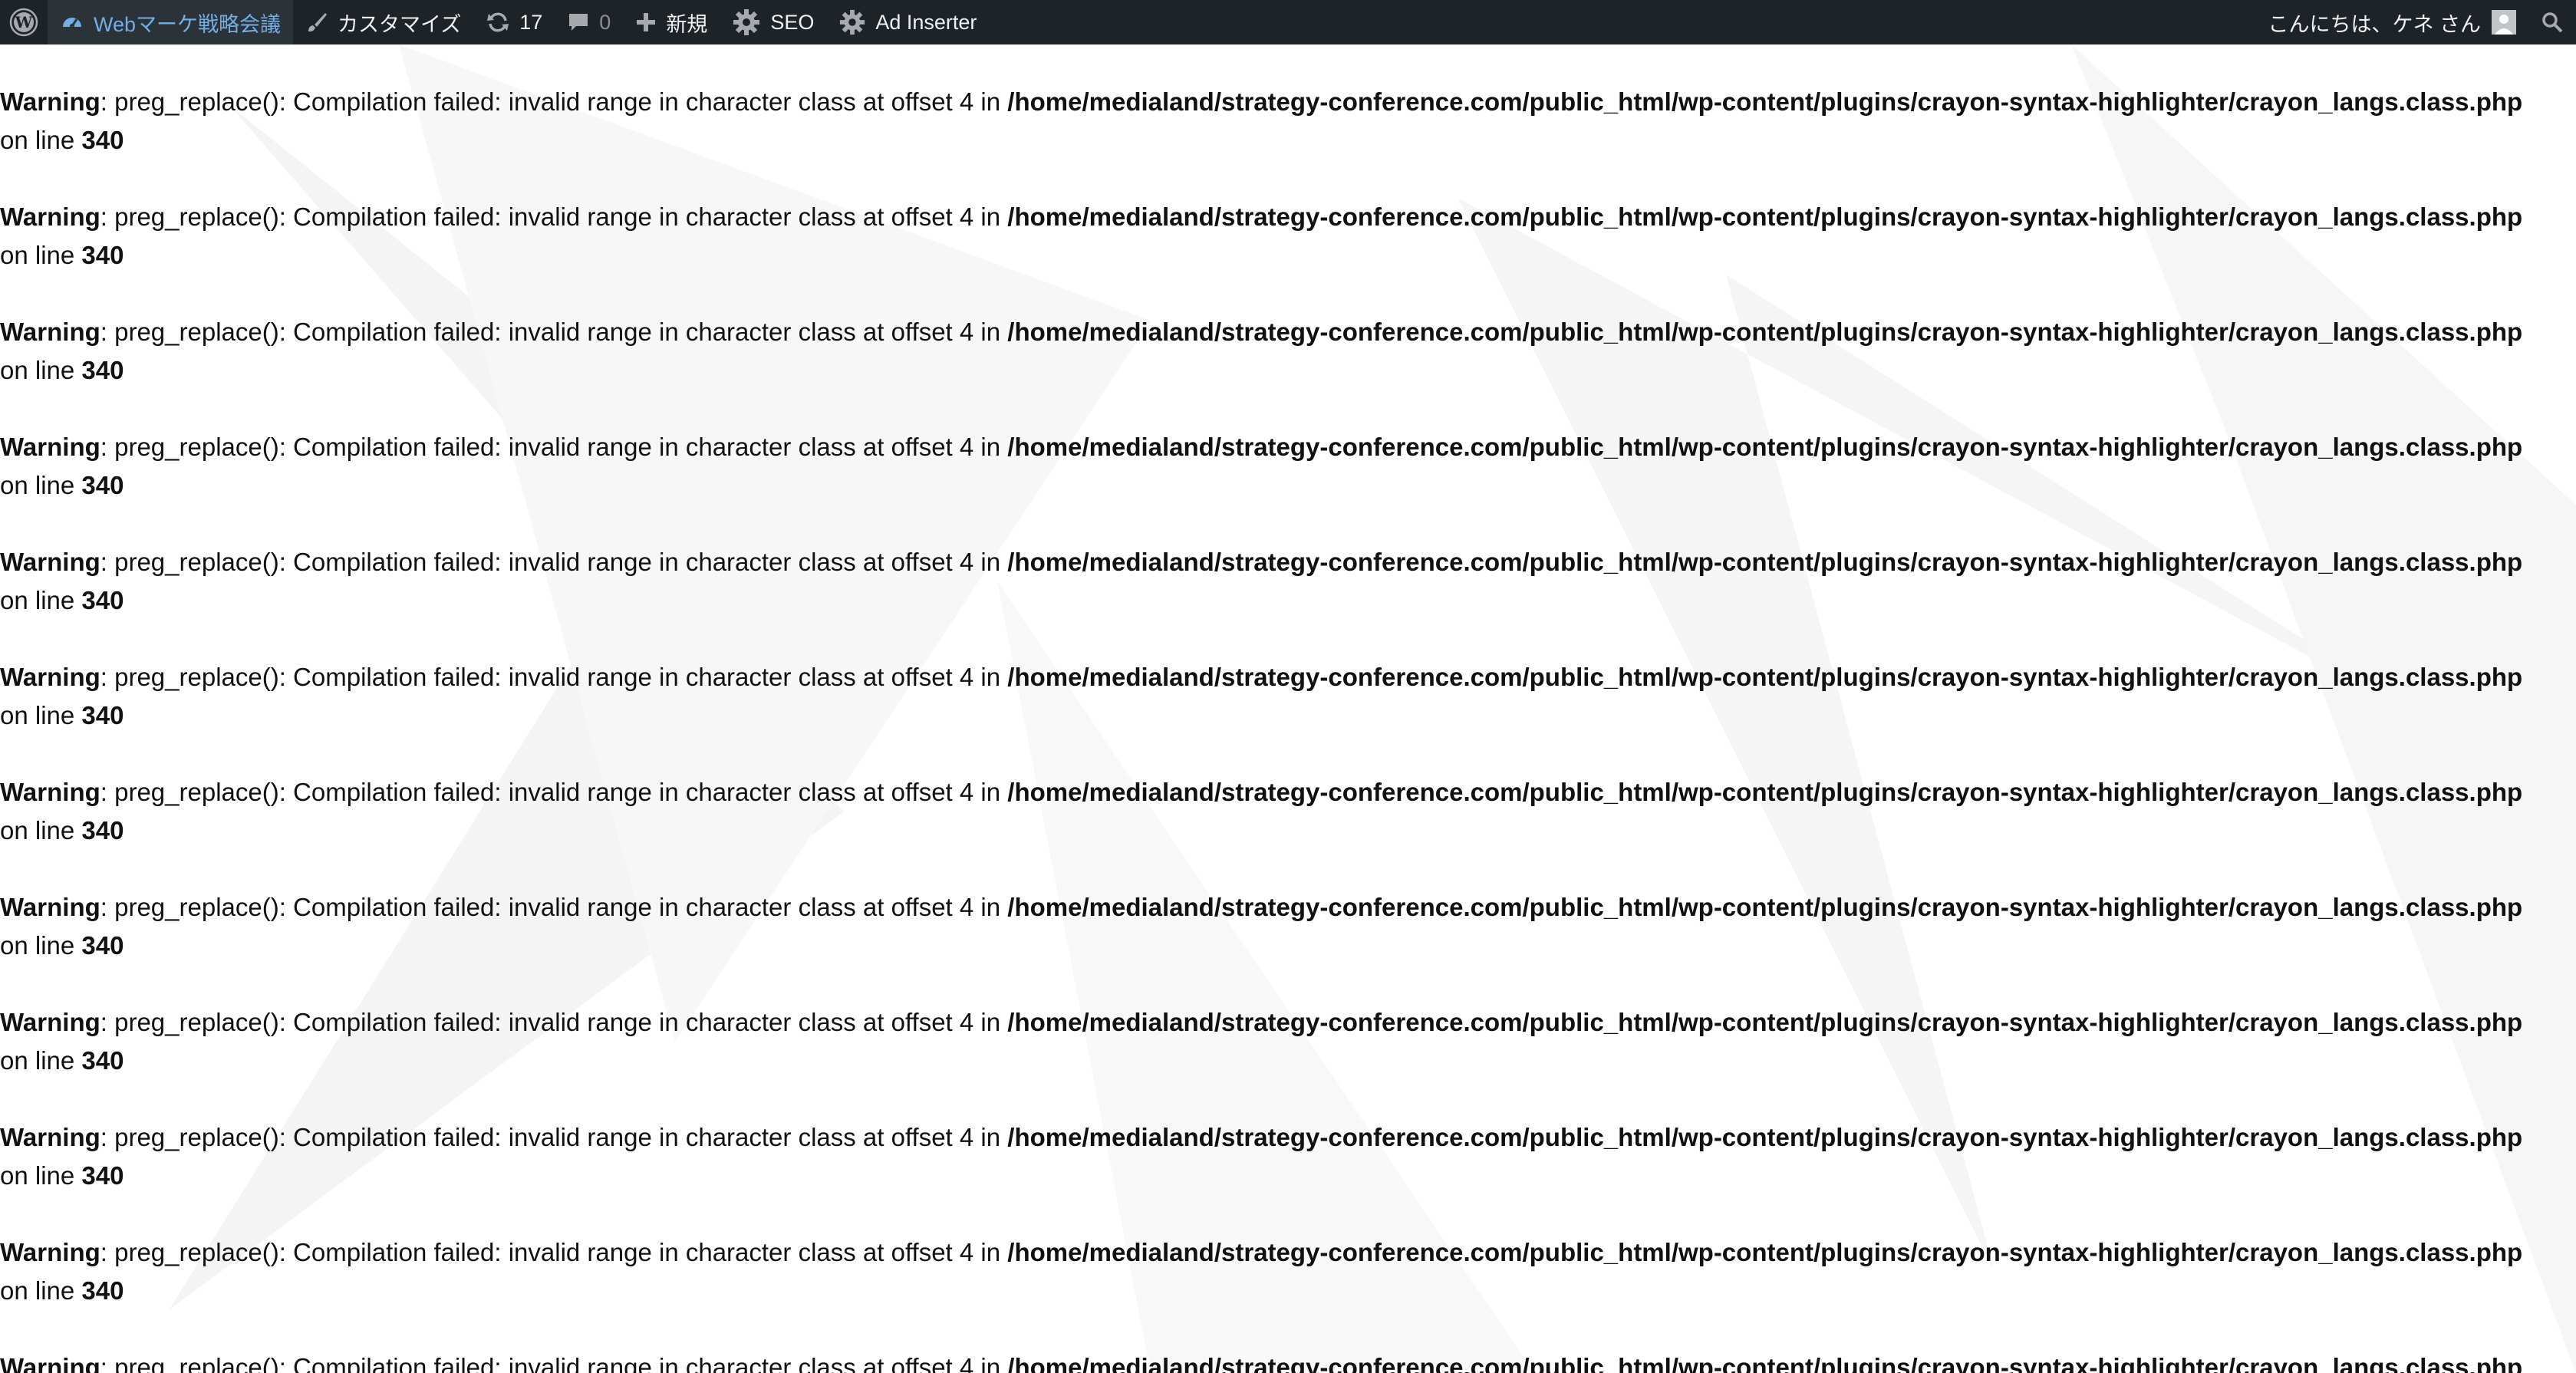 This screenshot has height=1373, width=2576. Describe the element at coordinates (746, 22) in the screenshot. I see `gear-icon` at that location.